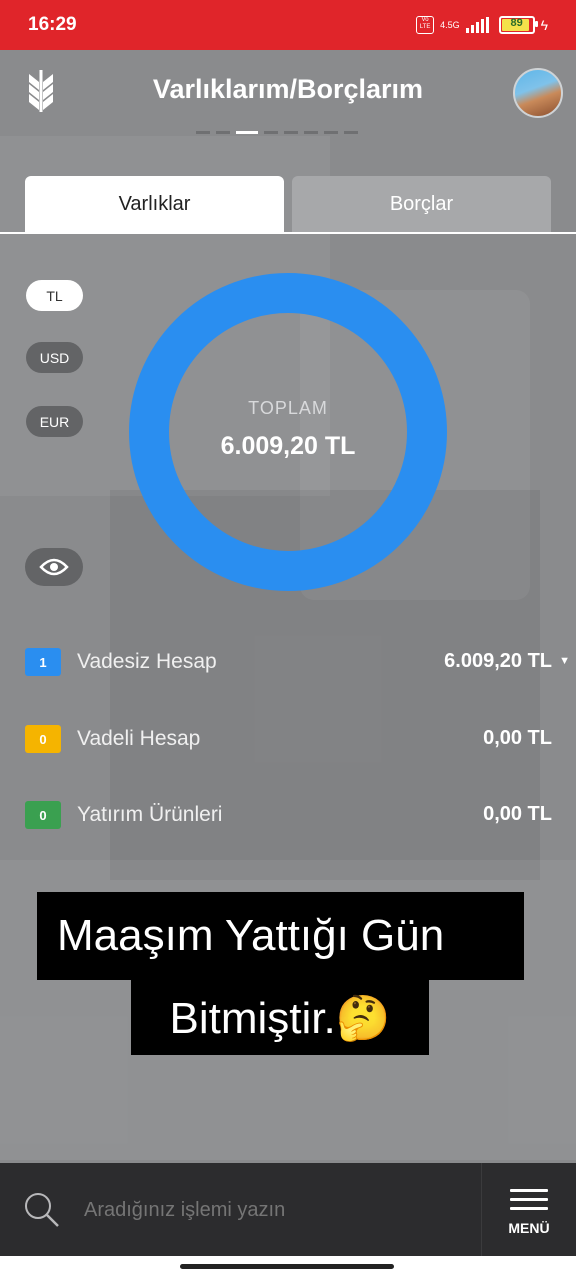 The image size is (576, 1280). Describe the element at coordinates (288, 233) in the screenshot. I see `tab-underline` at that location.